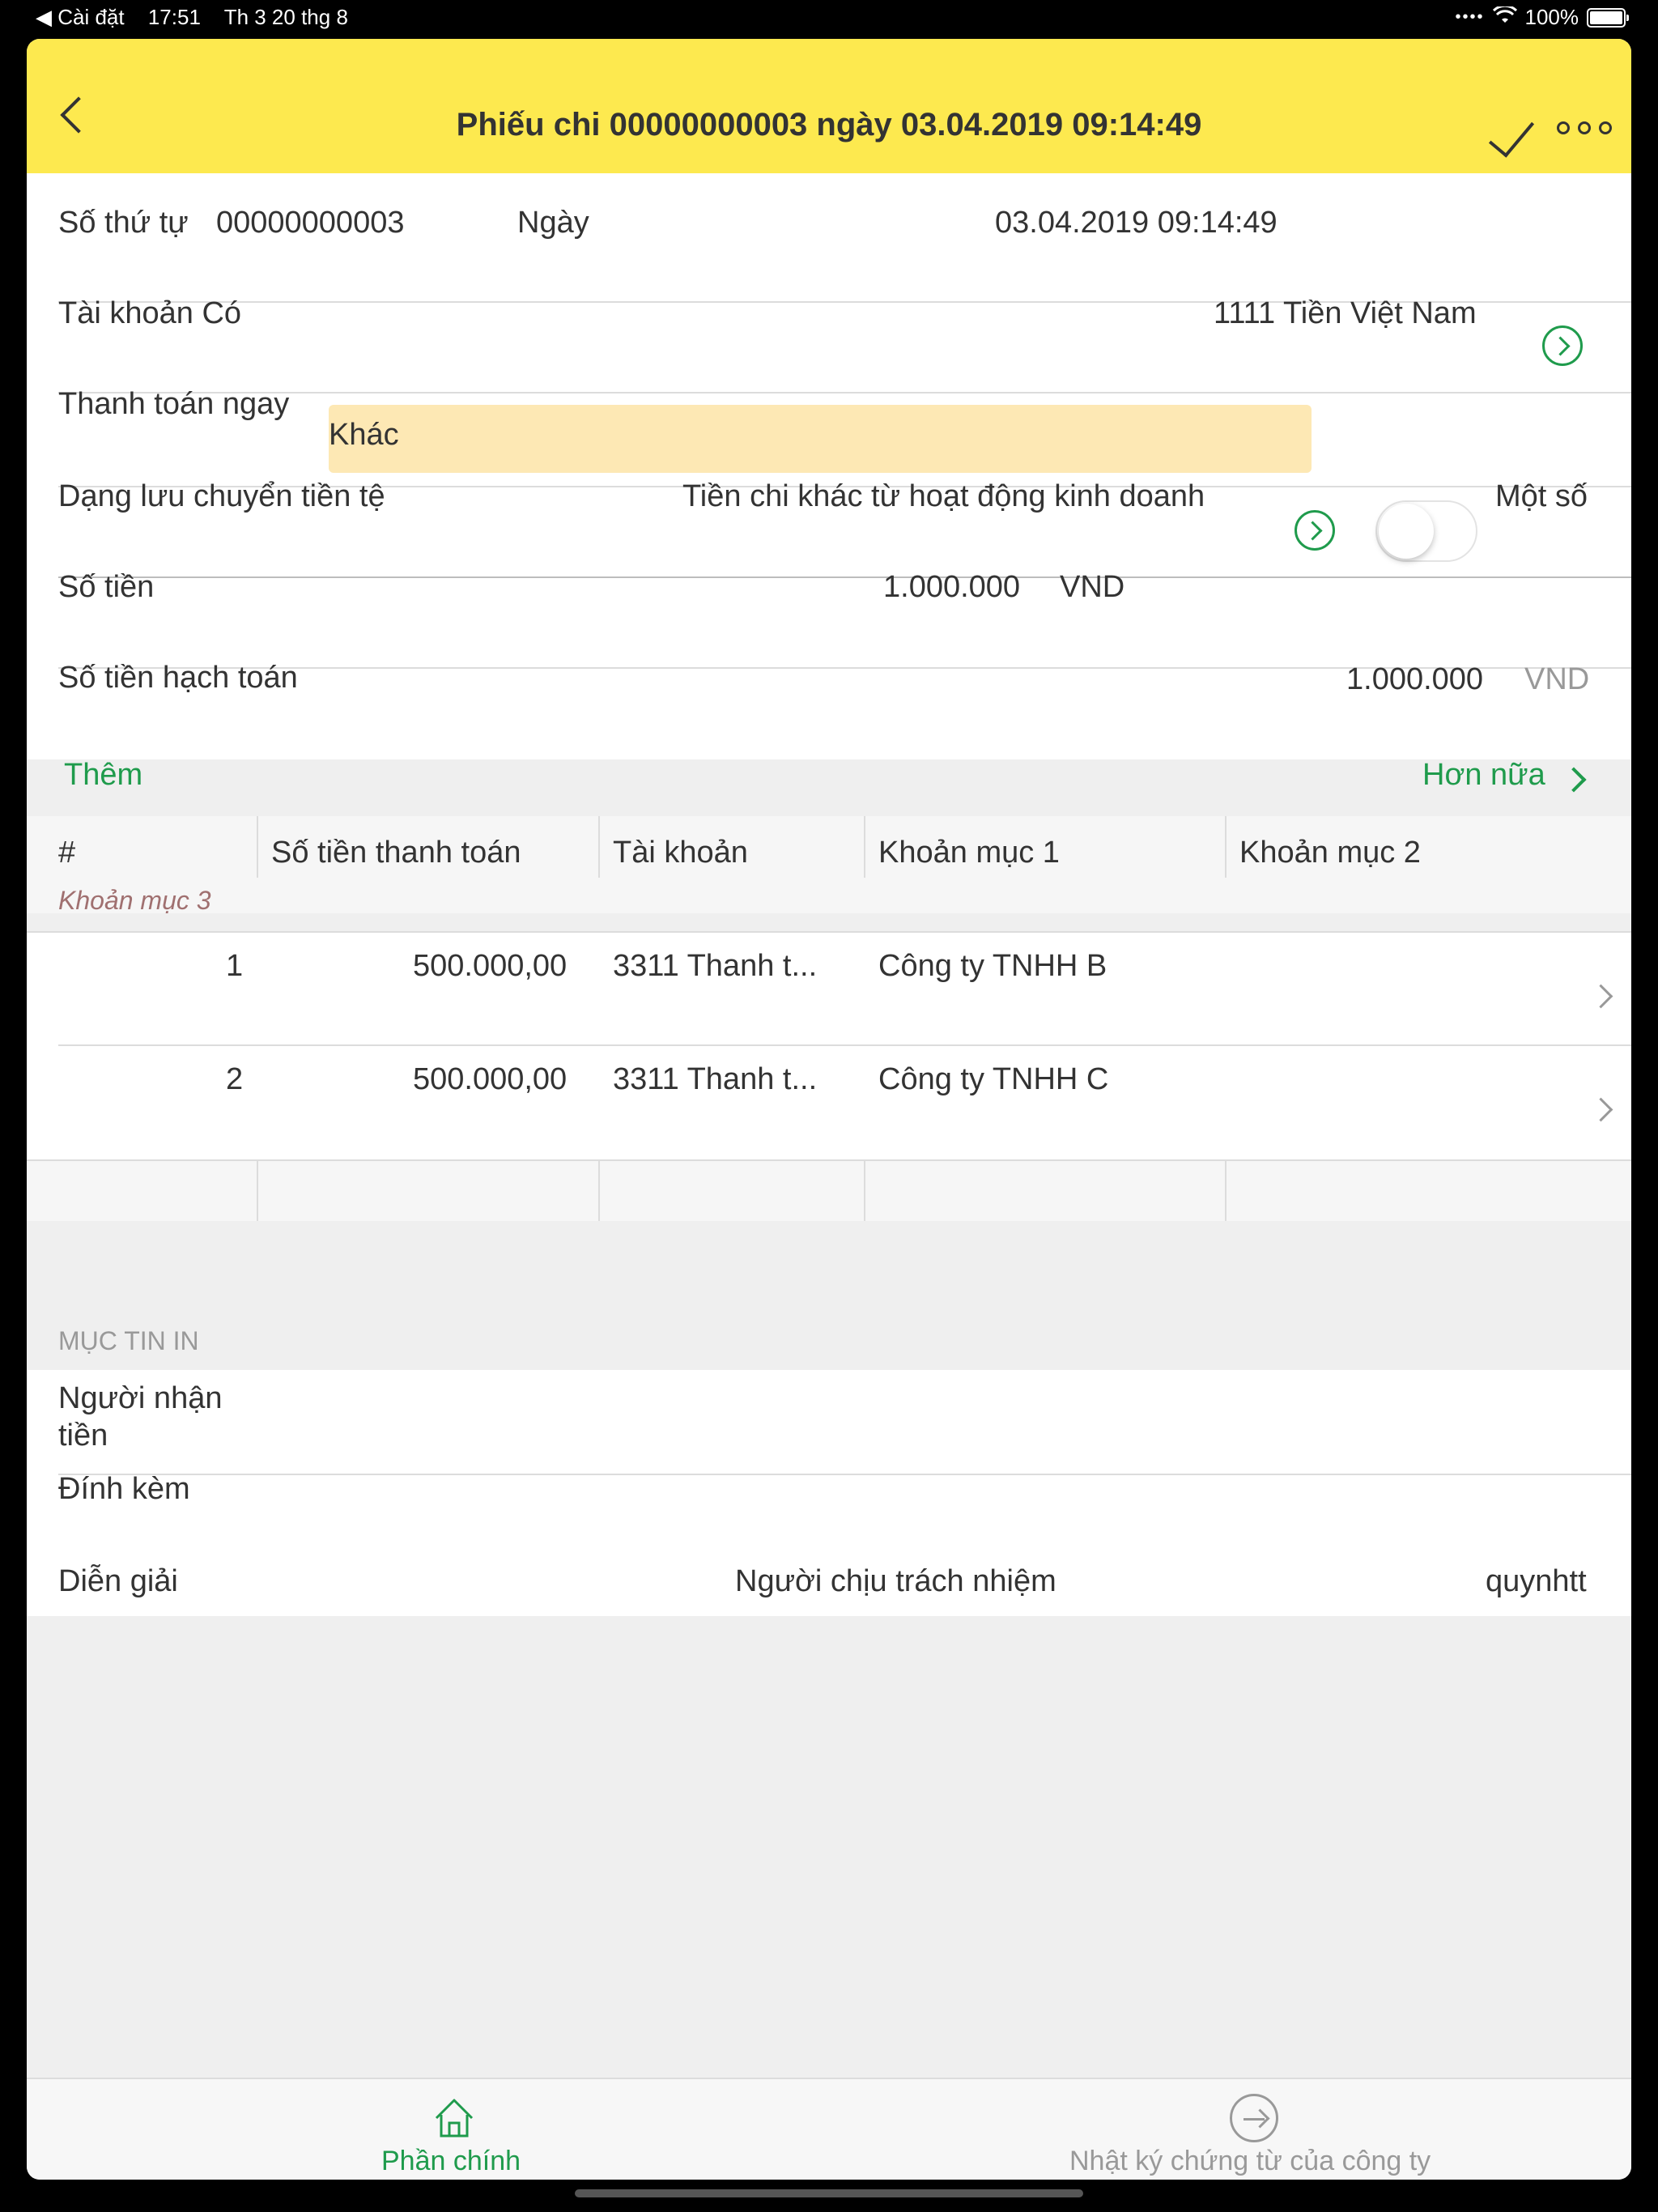 The height and width of the screenshot is (2212, 1658). I want to click on dinh-kem-label: Đính kèm, so click(124, 1489).